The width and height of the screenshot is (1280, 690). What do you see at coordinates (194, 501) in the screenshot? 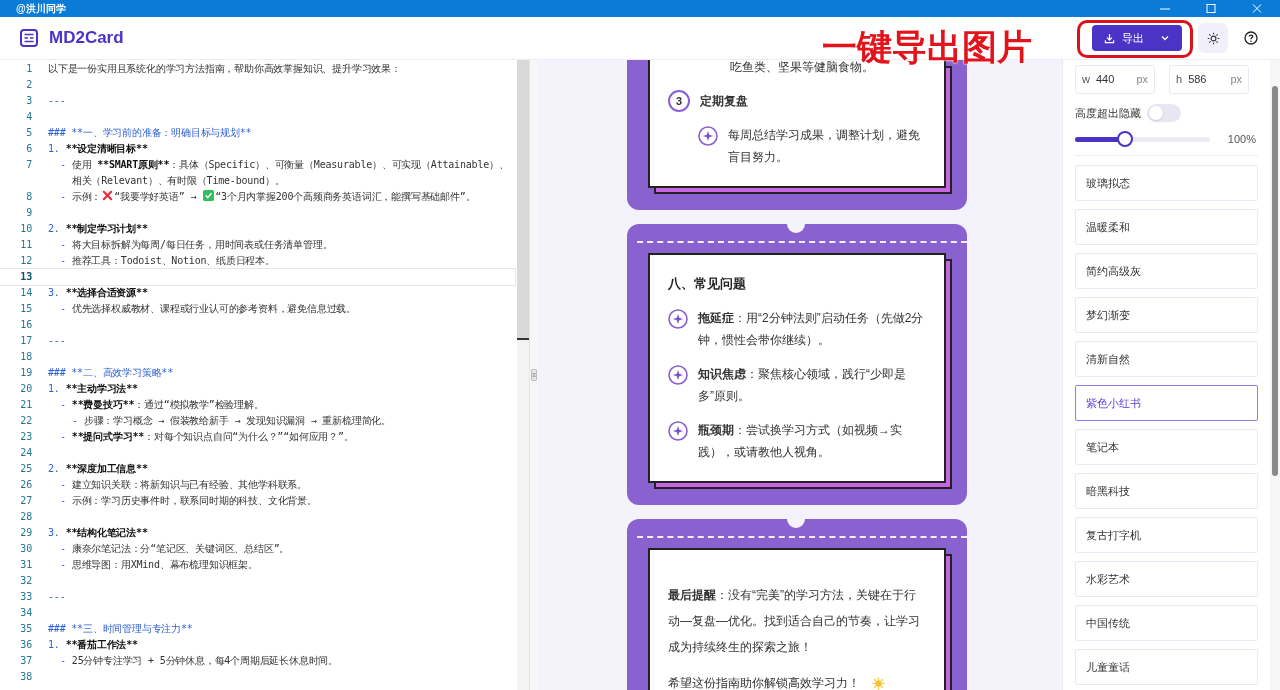
I see `code-line-text: 示例：学习历史事件时，联系同时期的科技、文化背景。` at bounding box center [194, 501].